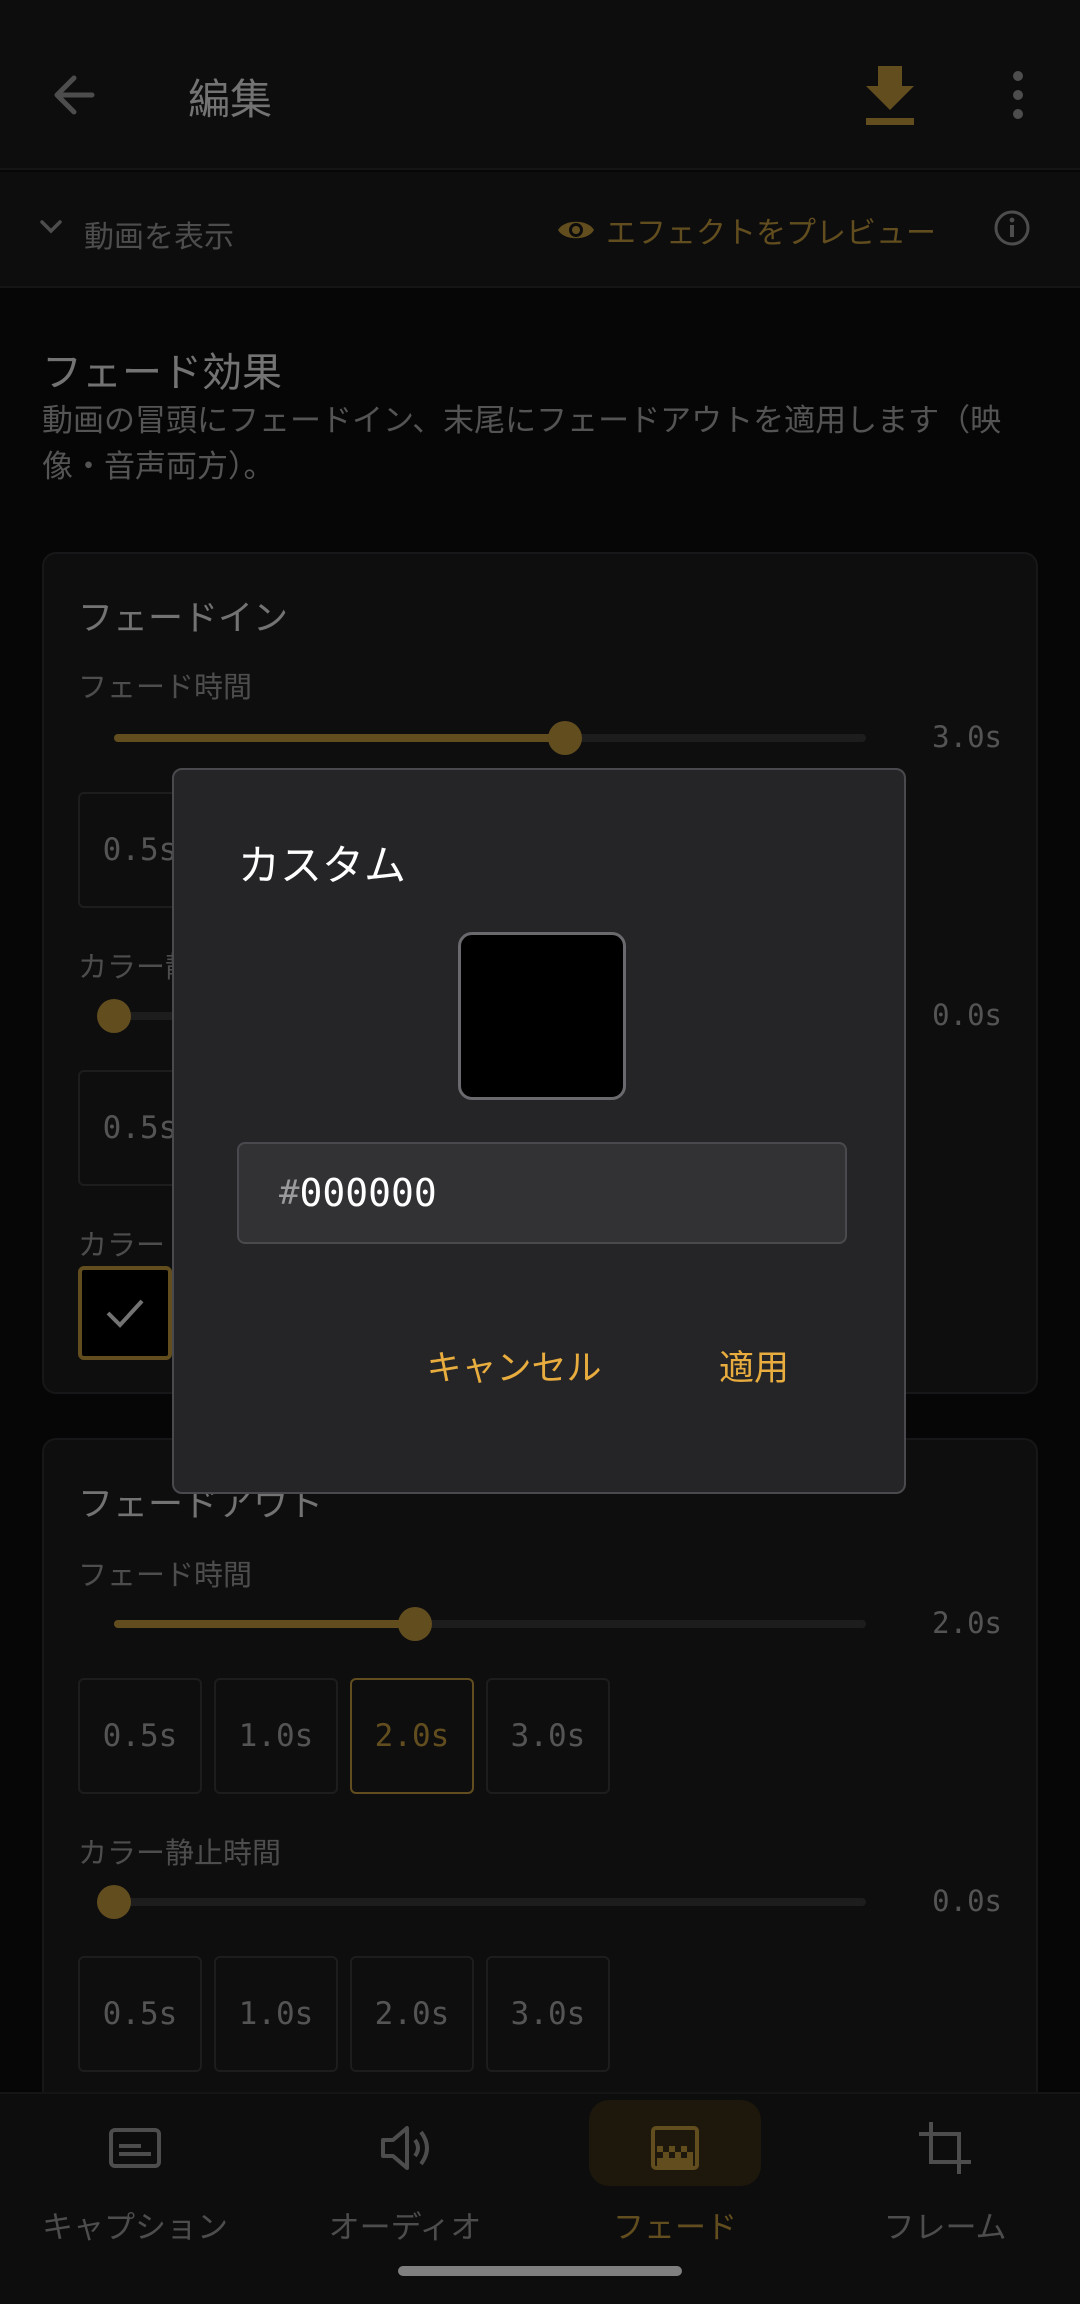  I want to click on color-preview, so click(542, 1016).